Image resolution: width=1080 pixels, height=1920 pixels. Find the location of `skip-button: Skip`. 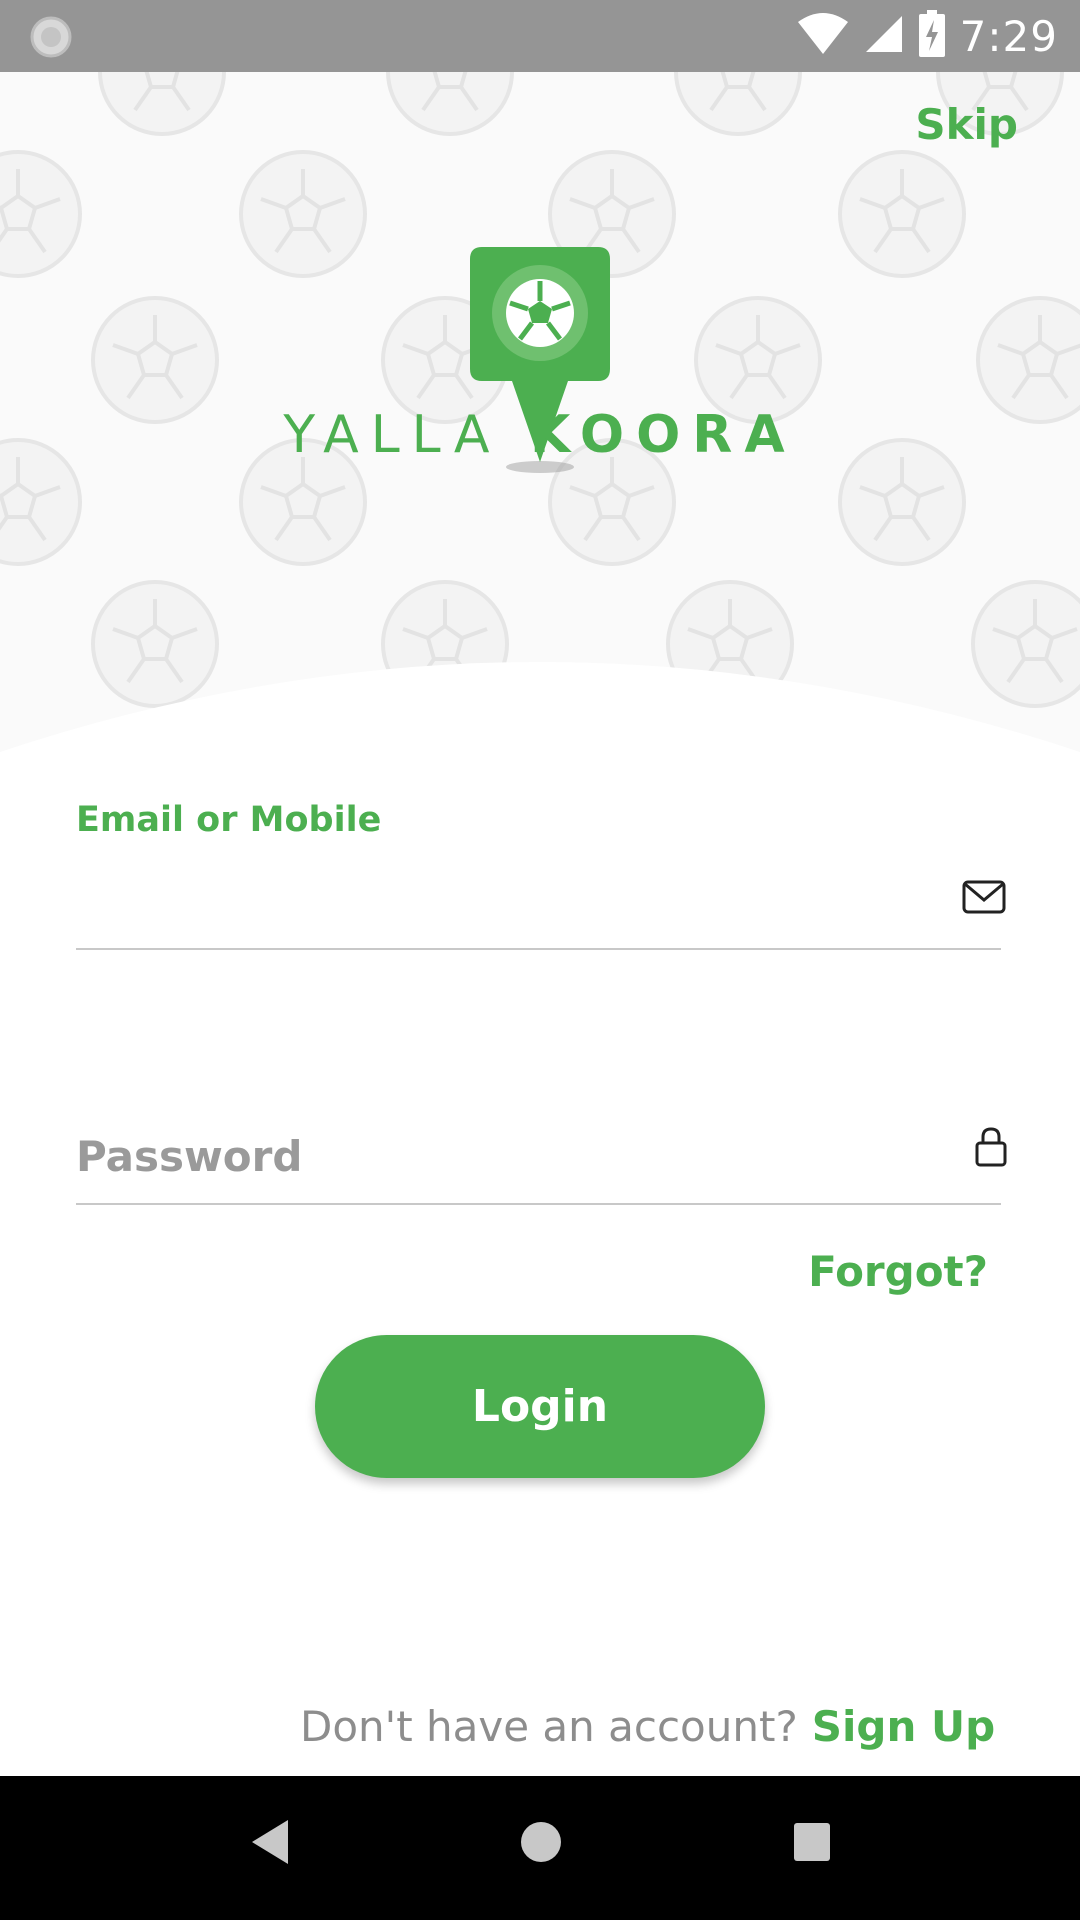

skip-button: Skip is located at coordinates (966, 124).